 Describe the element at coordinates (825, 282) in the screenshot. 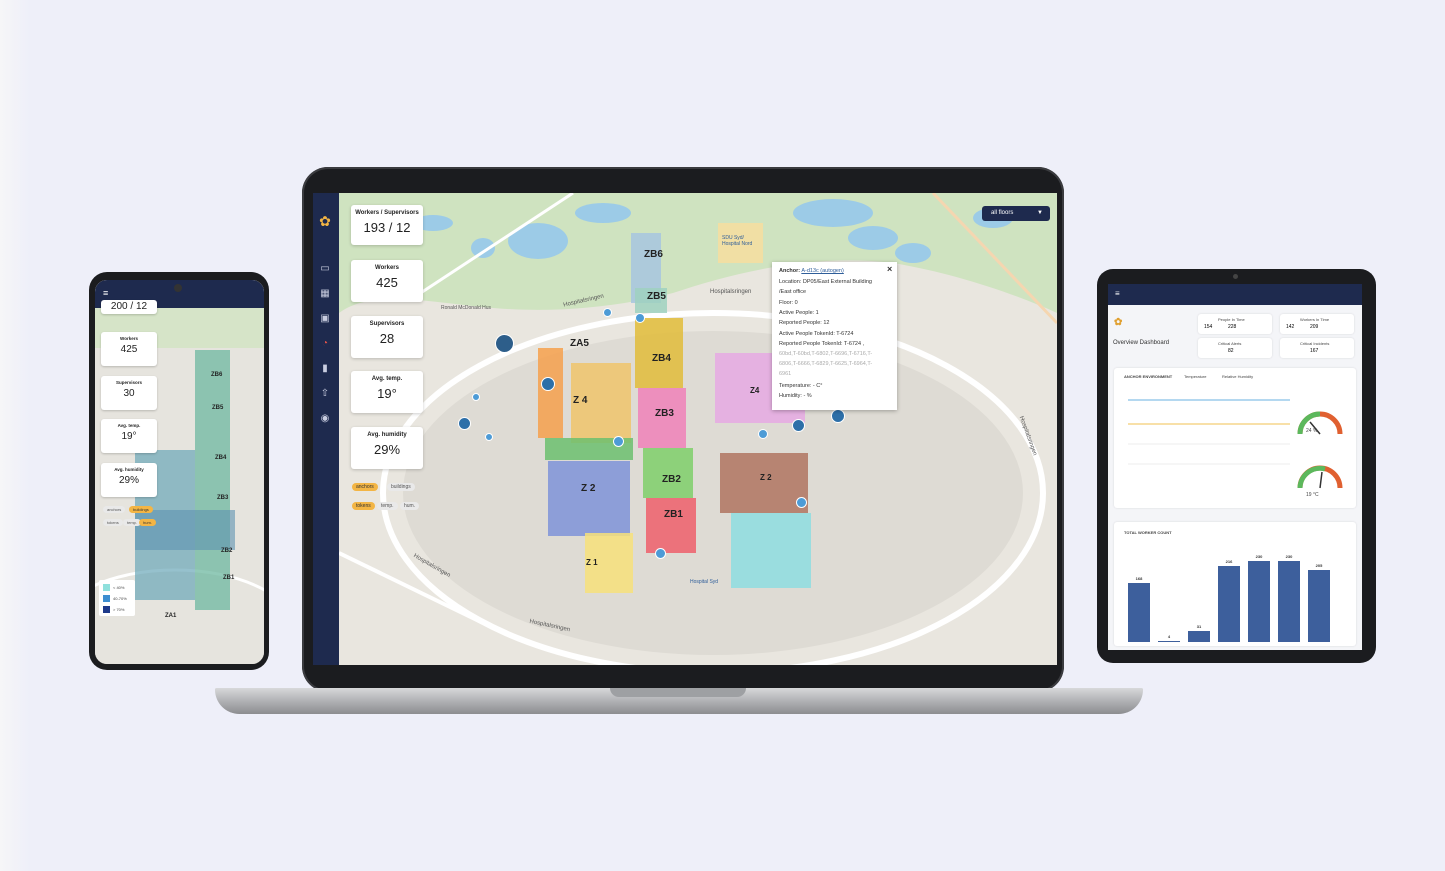

I see `tooltip-location: Location: DP05/East External Building` at that location.